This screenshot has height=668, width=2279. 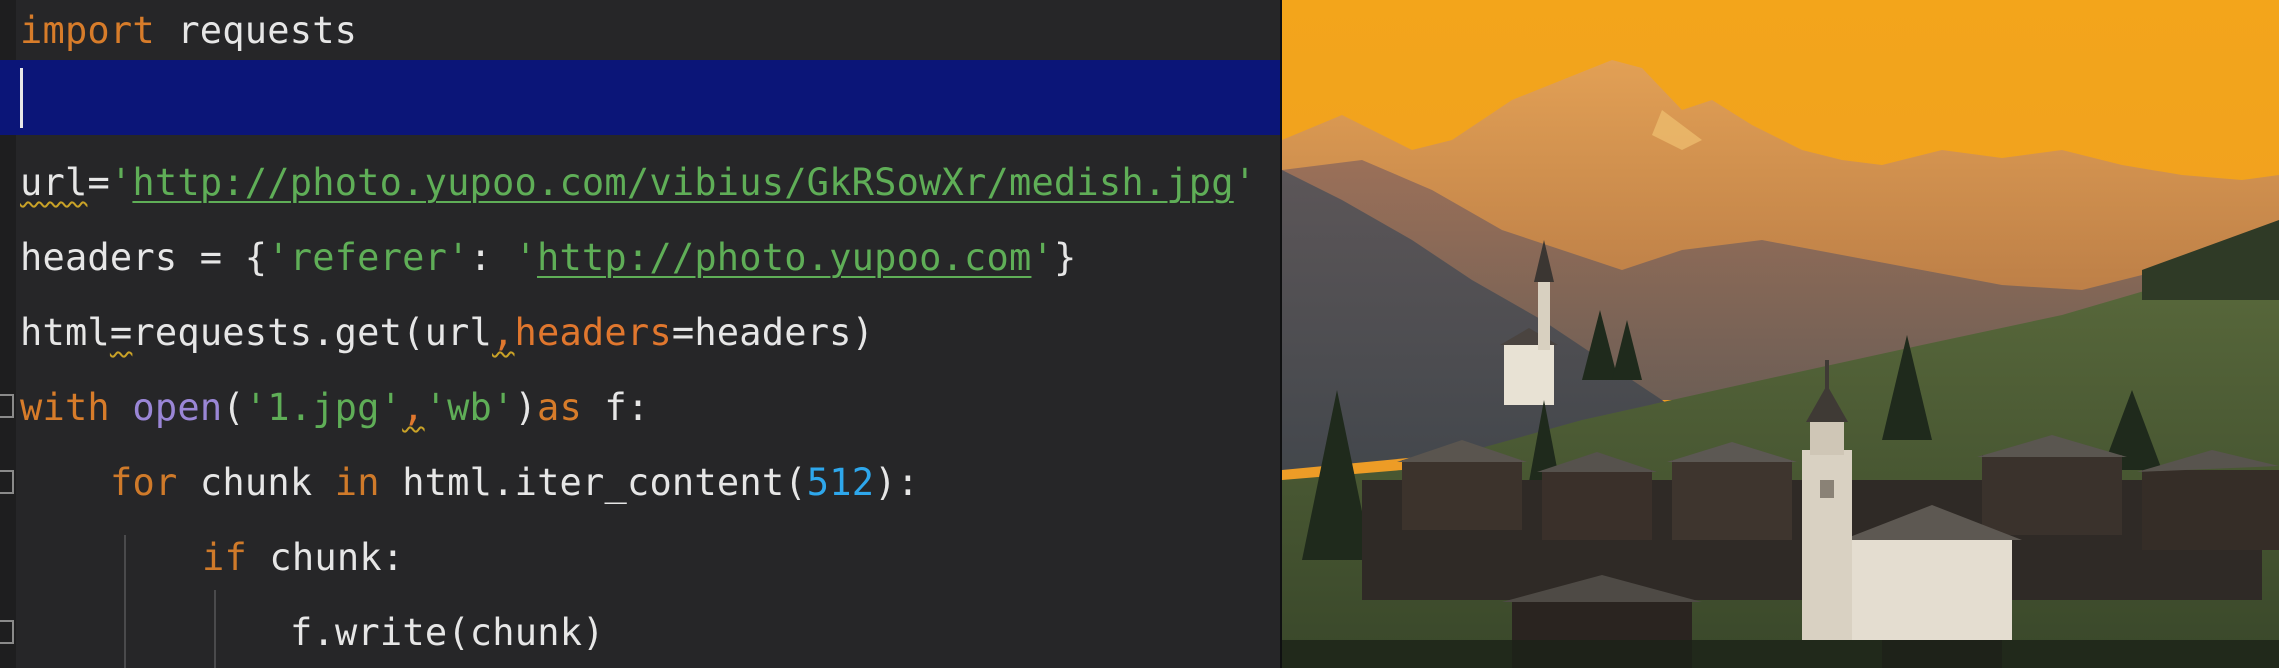 I want to click on code-text: f.write(chunk), so click(x=447, y=632).